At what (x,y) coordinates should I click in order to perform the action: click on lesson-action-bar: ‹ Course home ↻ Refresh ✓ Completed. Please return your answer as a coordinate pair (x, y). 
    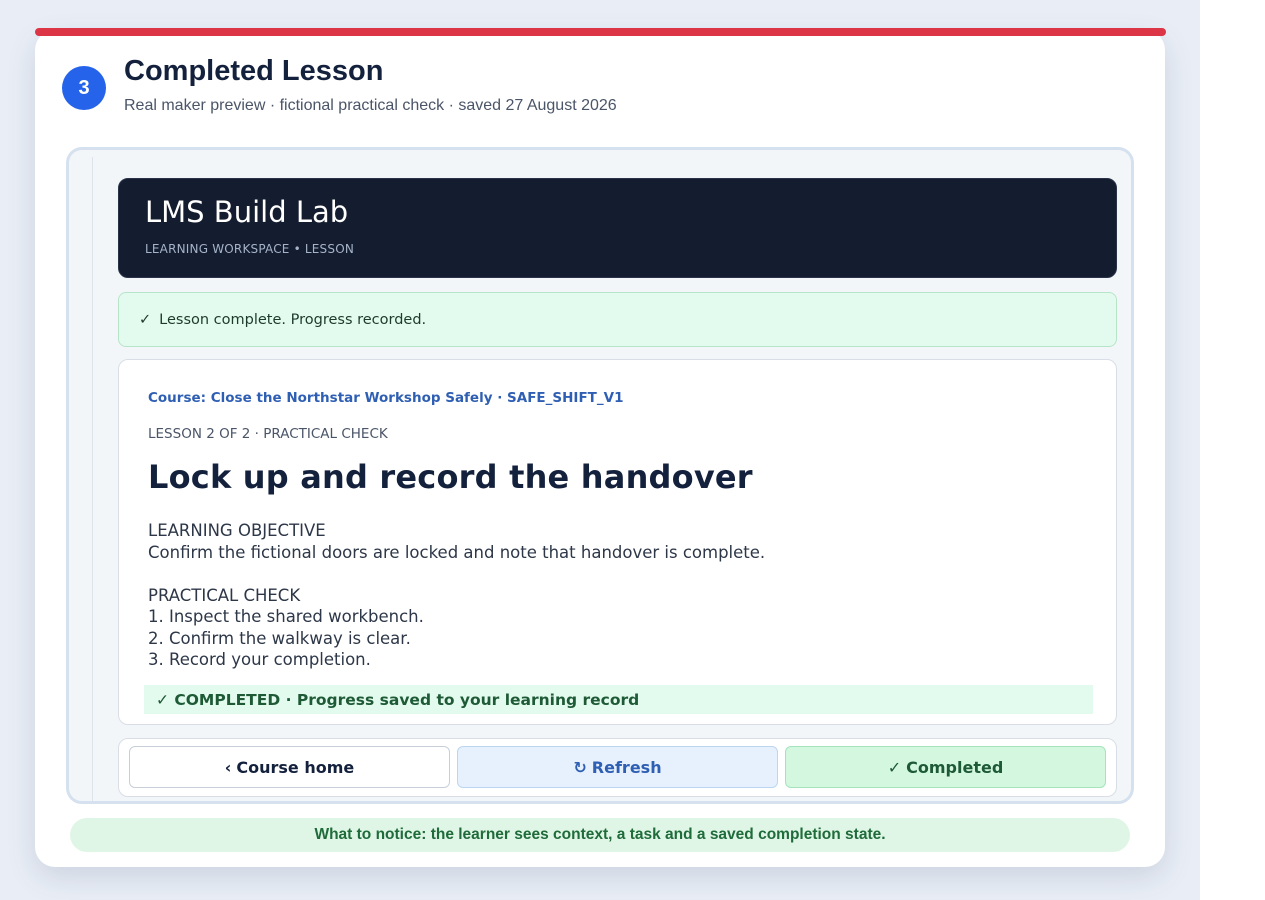
    Looking at the image, I should click on (617, 767).